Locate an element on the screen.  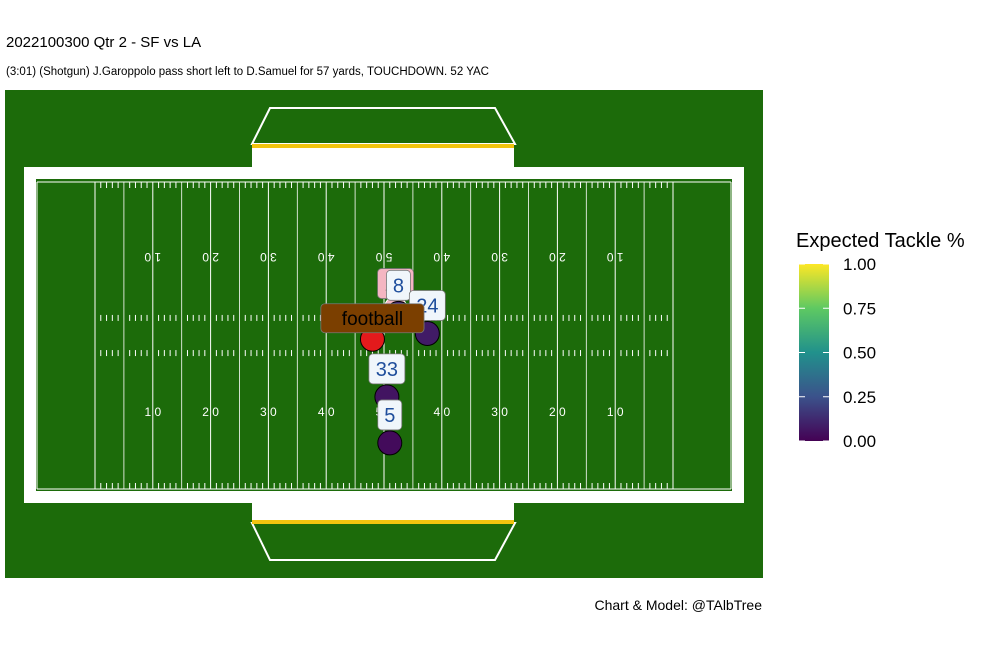
top-goalpost-bar is located at coordinates (383, 146).